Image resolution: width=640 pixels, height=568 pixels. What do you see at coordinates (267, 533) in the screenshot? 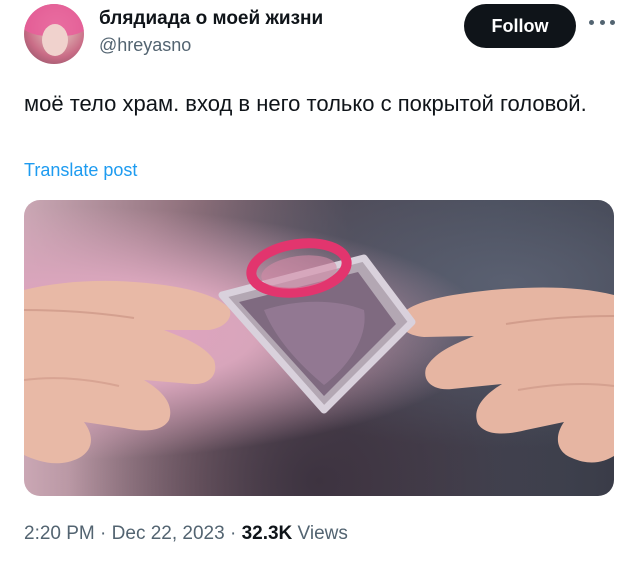
I see `views-count: 32.3K` at bounding box center [267, 533].